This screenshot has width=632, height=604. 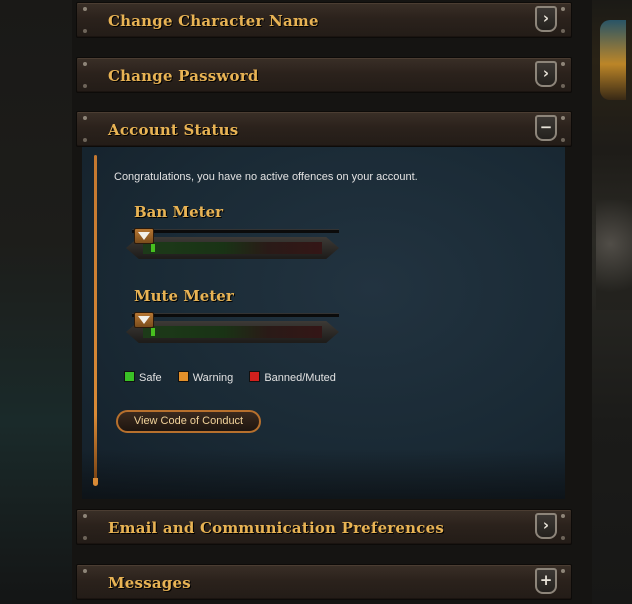 I want to click on legend-label: Warning, so click(x=213, y=378).